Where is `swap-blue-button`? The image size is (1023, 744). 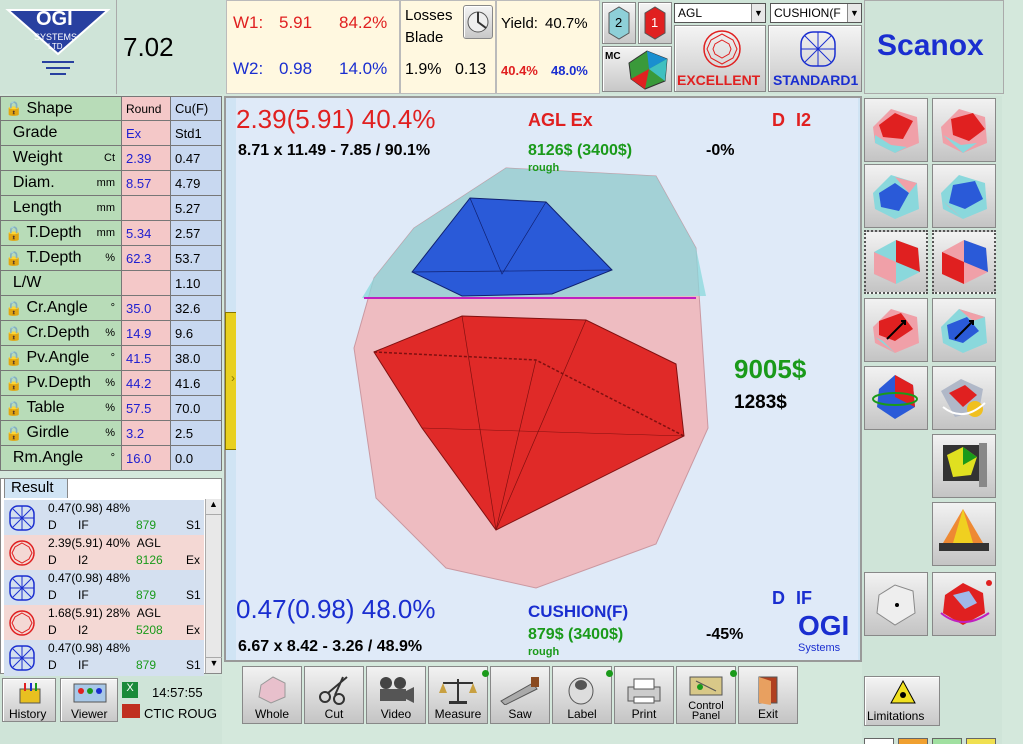 swap-blue-button is located at coordinates (964, 330).